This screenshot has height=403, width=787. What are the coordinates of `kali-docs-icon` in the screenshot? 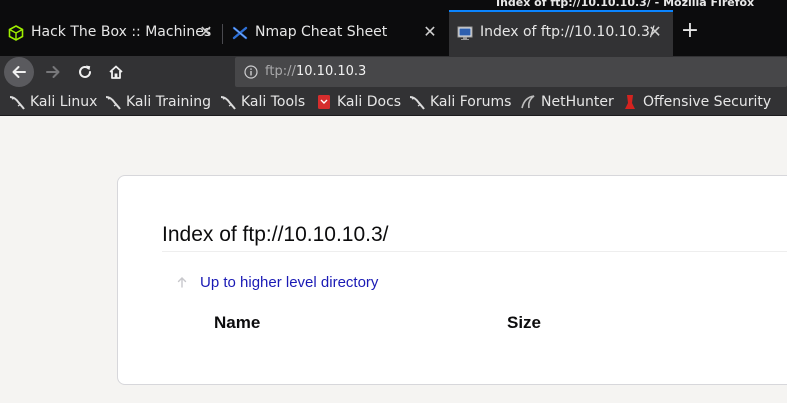 It's located at (324, 102).